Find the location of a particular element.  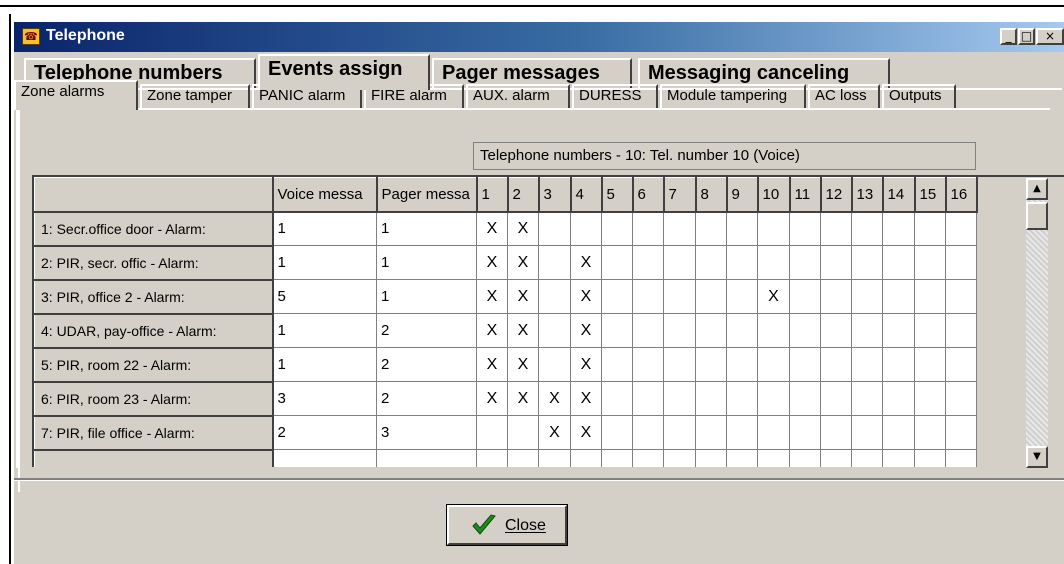

subtab-duress: DURESS is located at coordinates (615, 96).